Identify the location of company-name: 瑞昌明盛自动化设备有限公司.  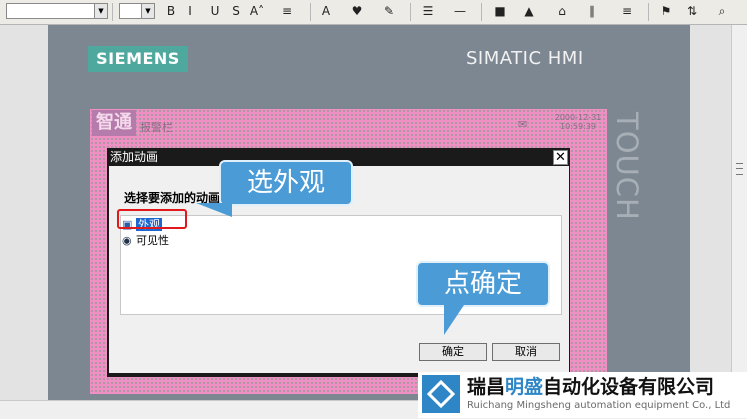
(590, 387).